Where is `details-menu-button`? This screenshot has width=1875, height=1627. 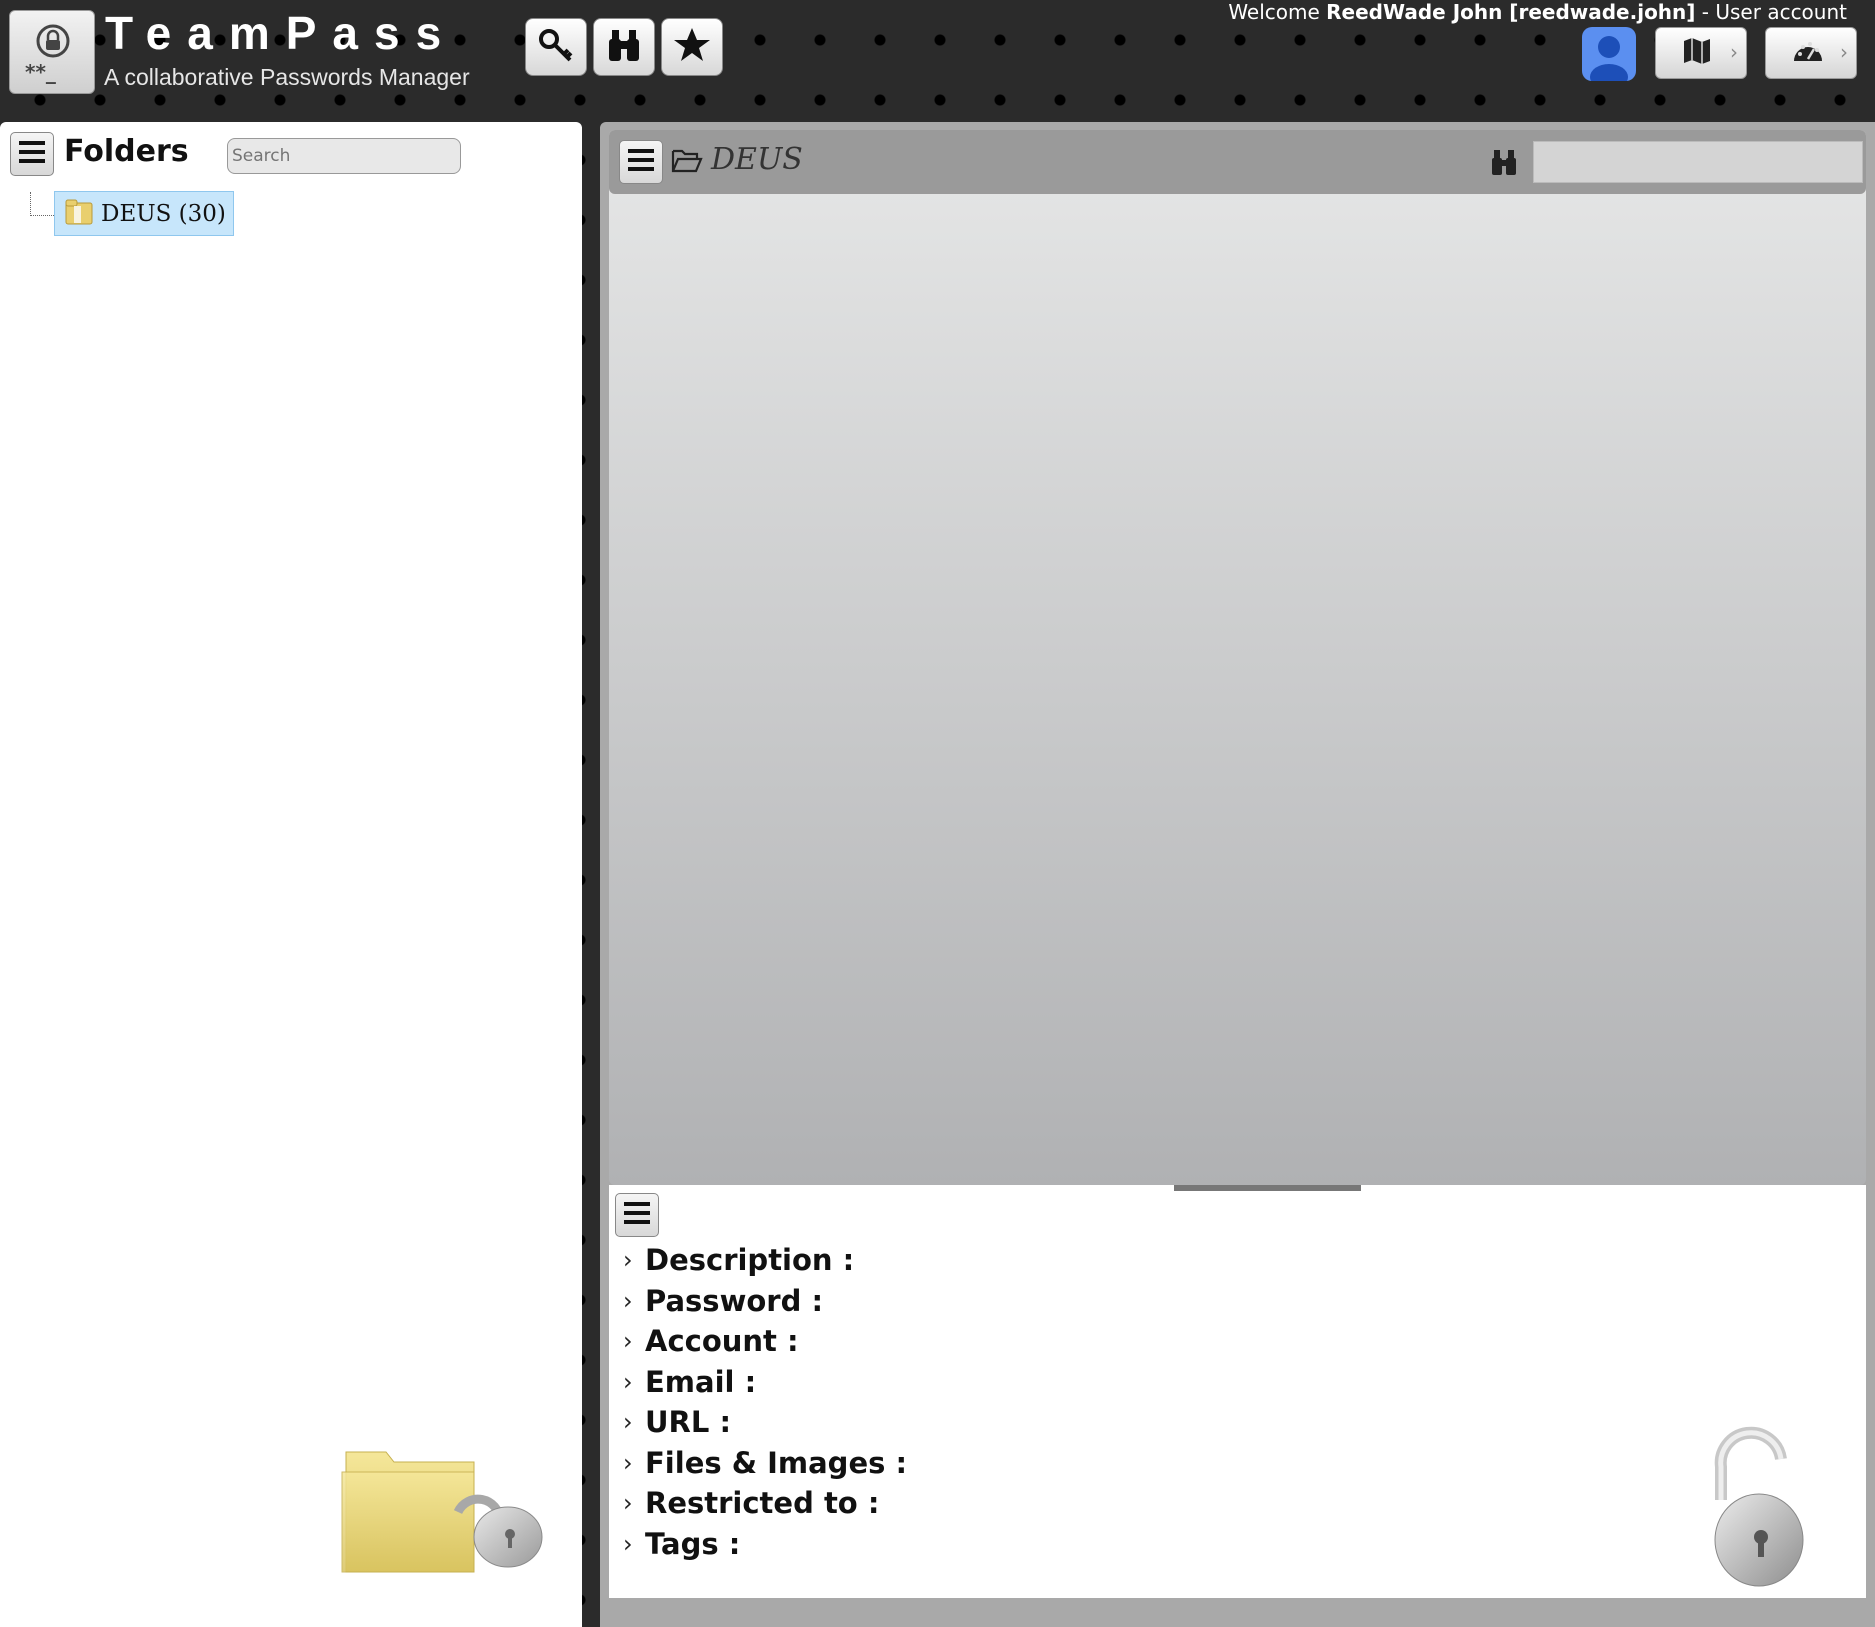 details-menu-button is located at coordinates (637, 1215).